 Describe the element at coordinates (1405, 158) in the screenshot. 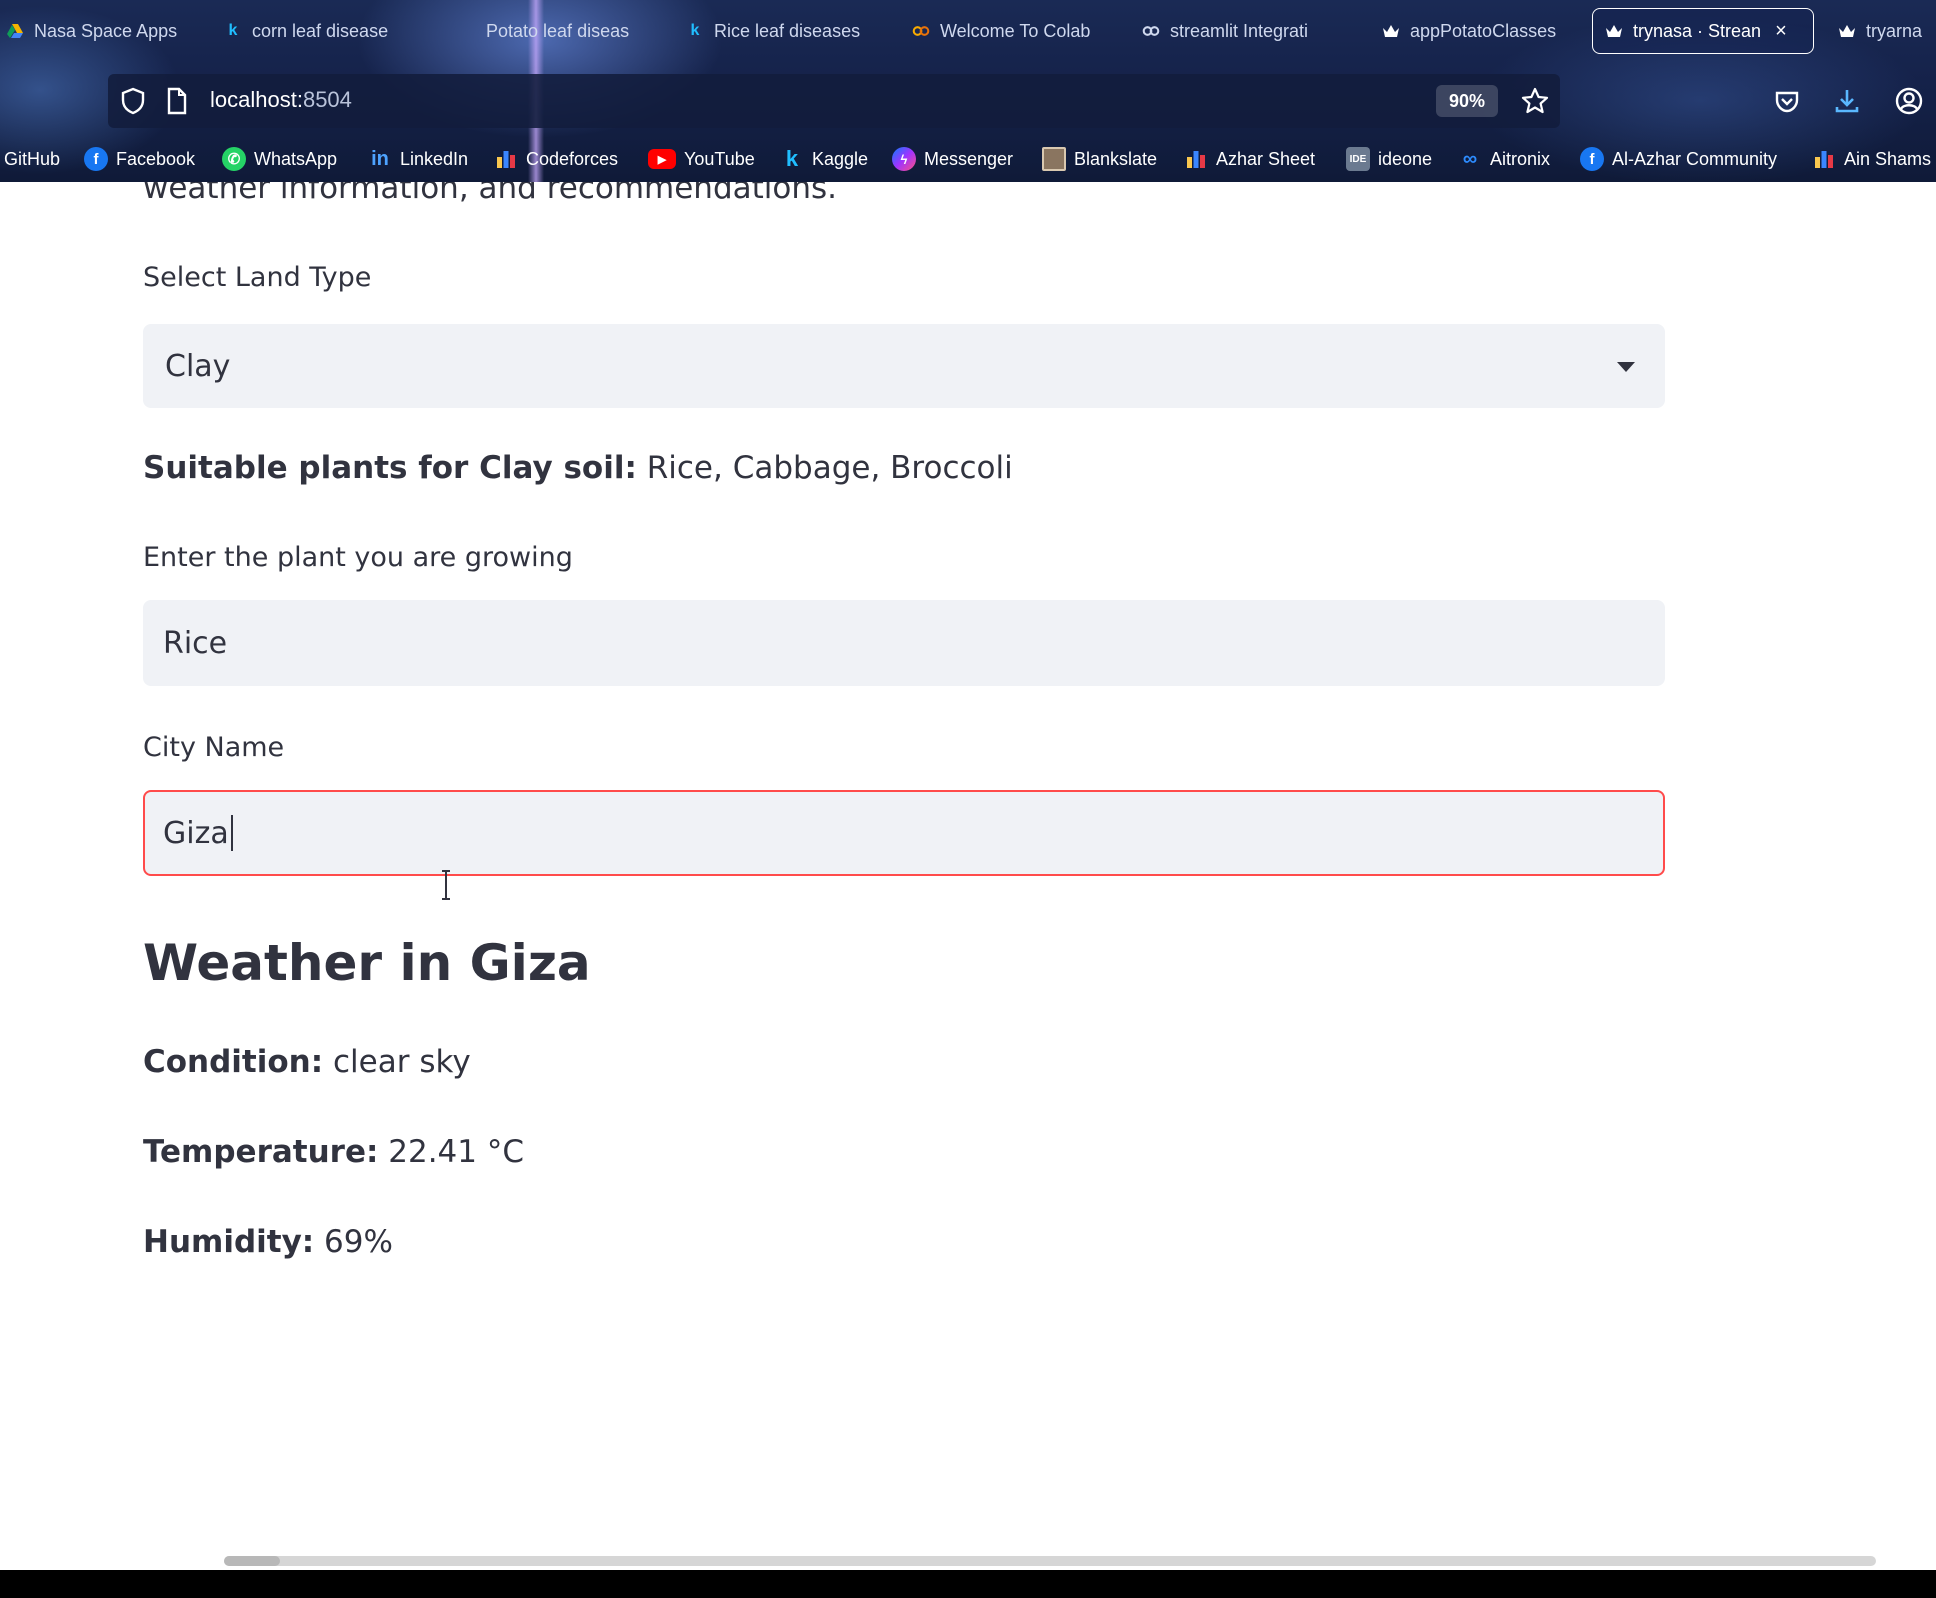

I see `bookmark-label: ideone` at that location.